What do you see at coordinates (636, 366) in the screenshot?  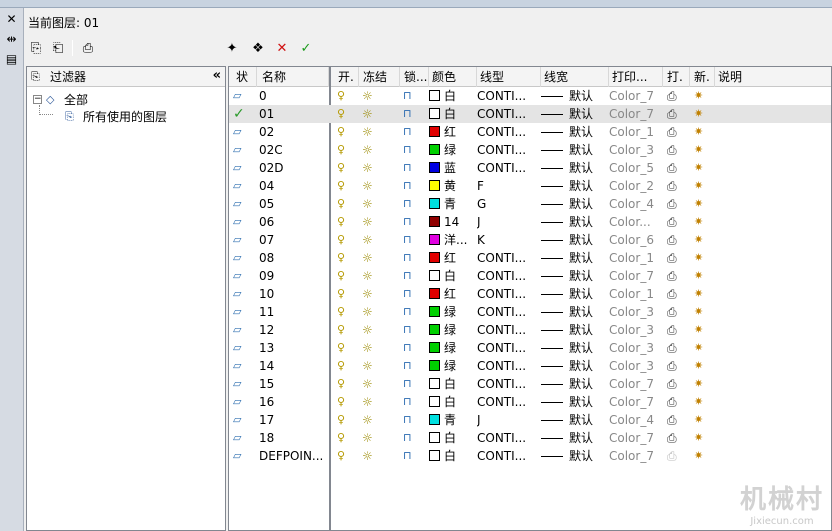 I see `layer-plot-style: Color_3` at bounding box center [636, 366].